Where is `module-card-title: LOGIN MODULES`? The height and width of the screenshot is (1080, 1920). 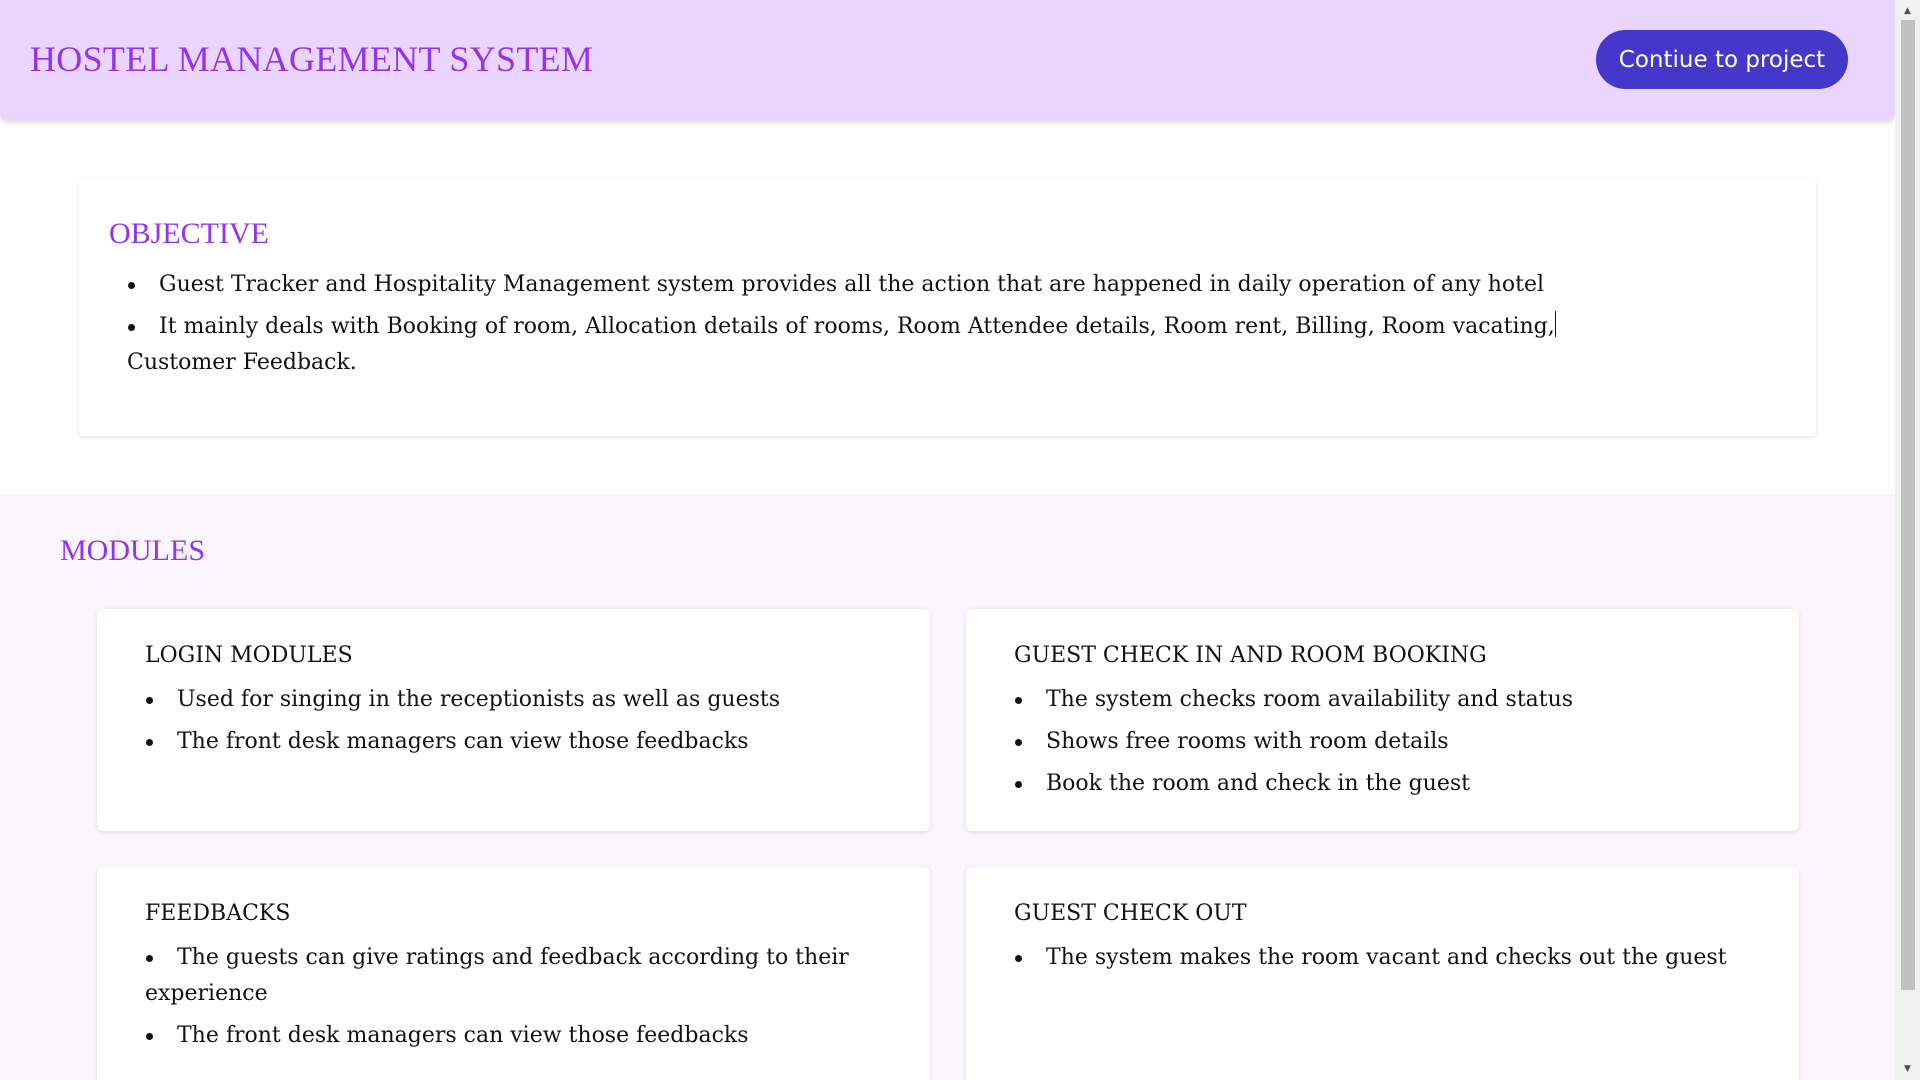
module-card-title: LOGIN MODULES is located at coordinates (249, 655).